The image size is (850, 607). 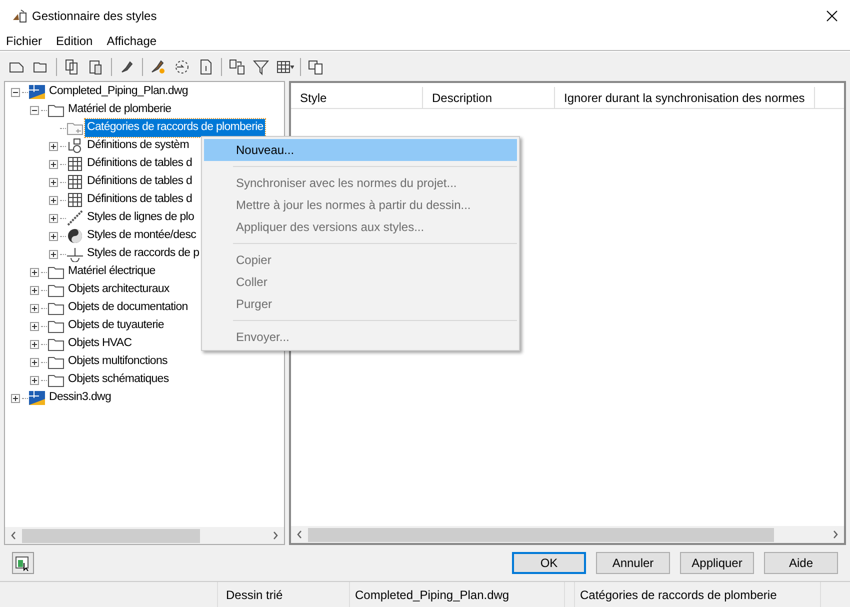 I want to click on window-select-button, so click(x=23, y=563).